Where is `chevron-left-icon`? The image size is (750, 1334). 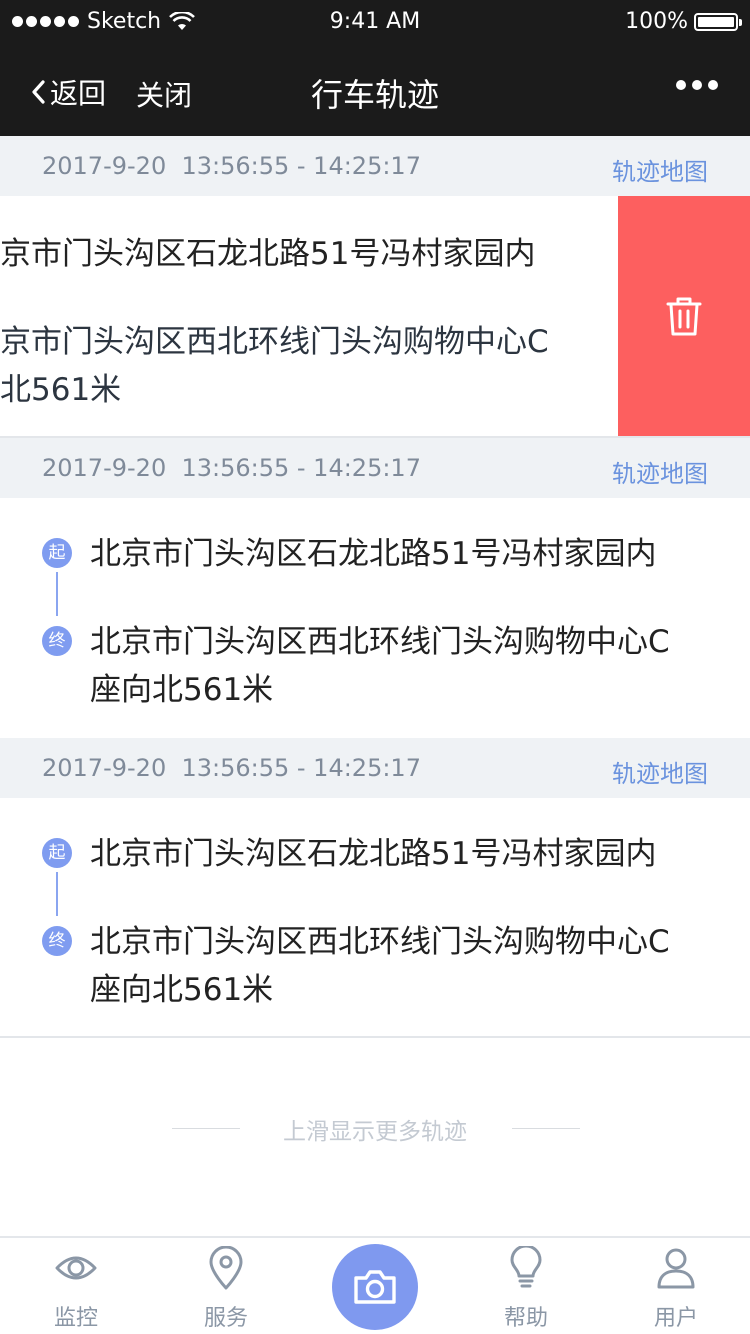
chevron-left-icon is located at coordinates (38, 92).